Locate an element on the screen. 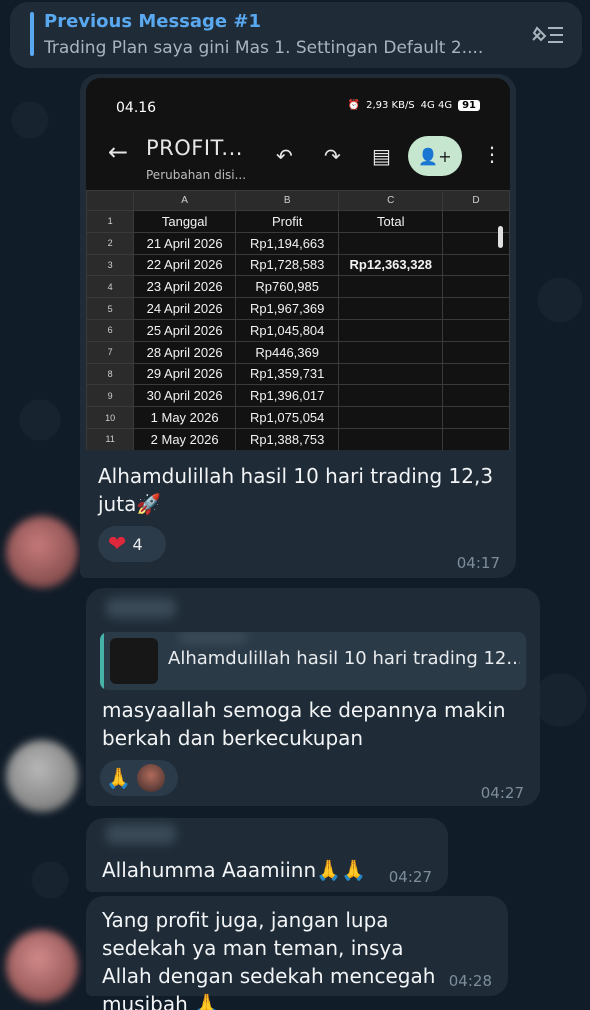 This screenshot has height=1010, width=590. undo-icon: ↶ is located at coordinates (284, 156).